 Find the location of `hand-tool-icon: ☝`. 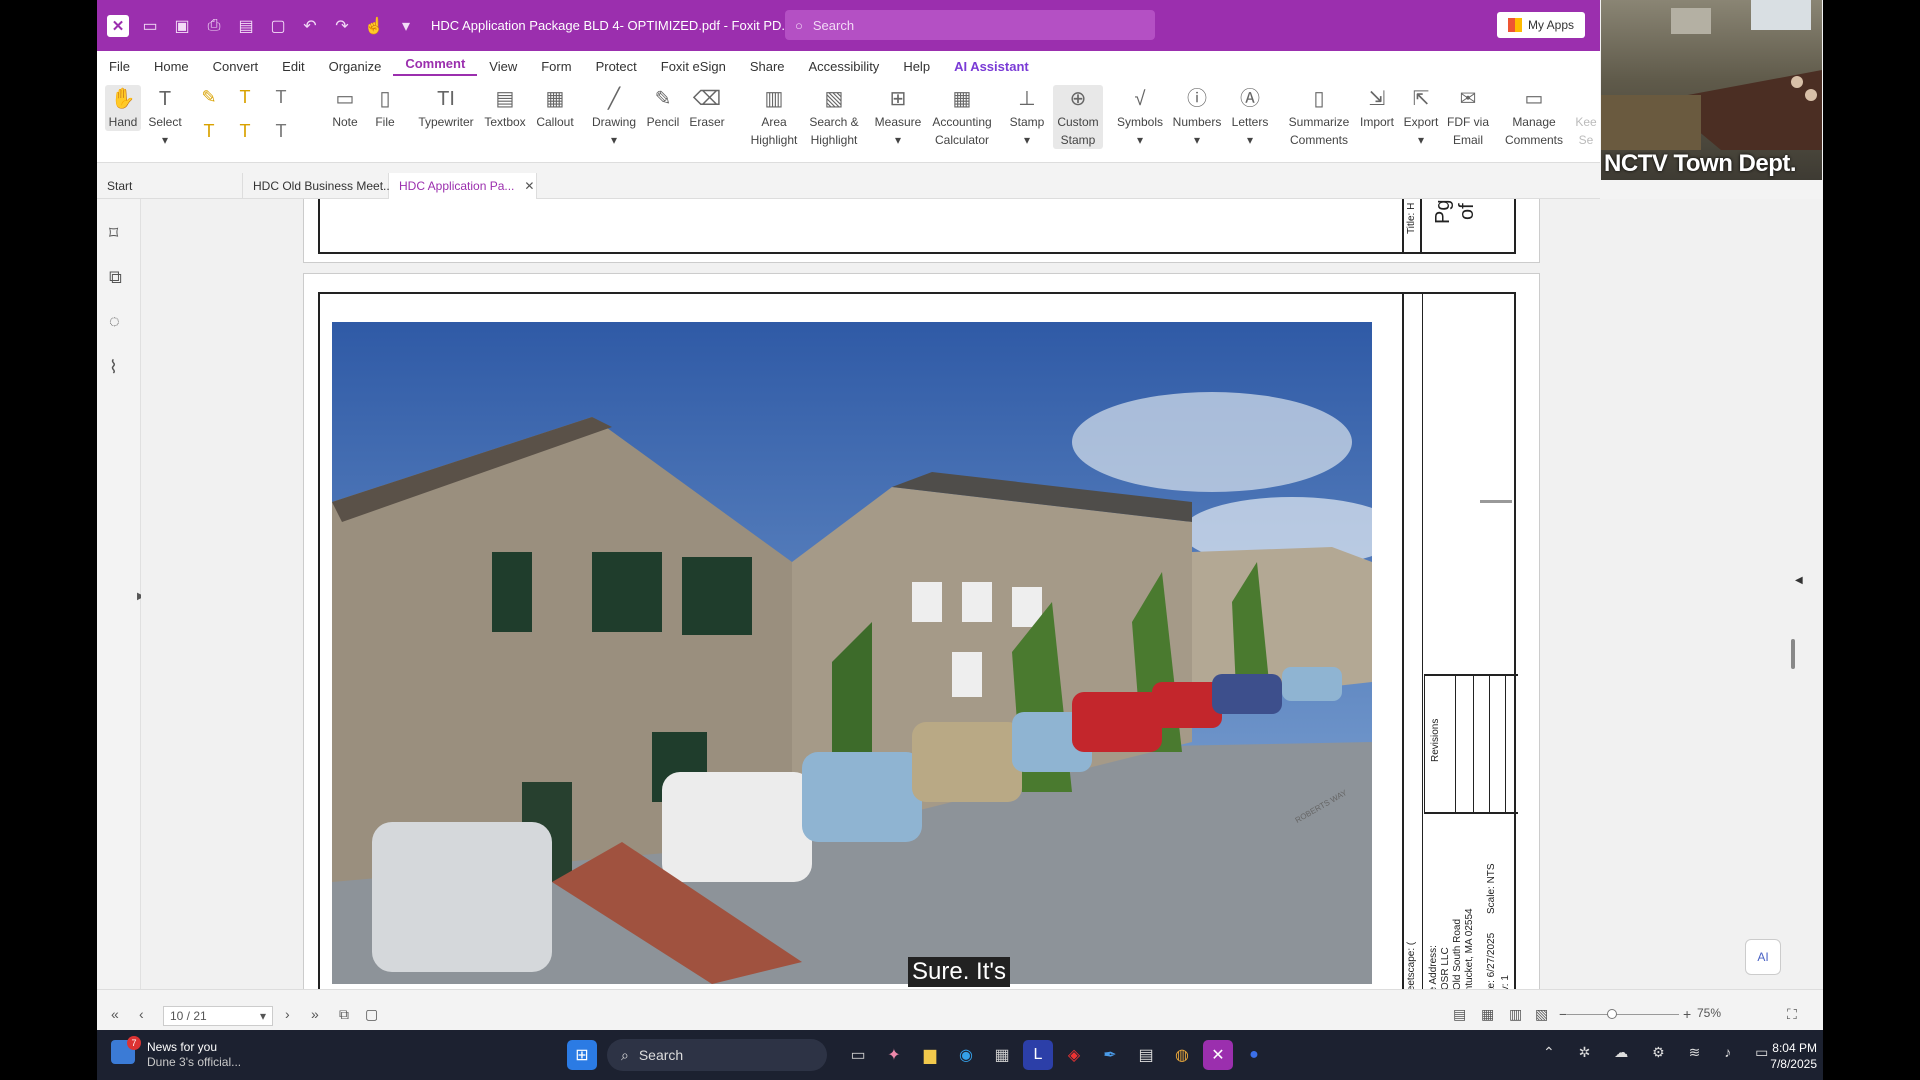

hand-tool-icon: ☝ is located at coordinates (374, 26).